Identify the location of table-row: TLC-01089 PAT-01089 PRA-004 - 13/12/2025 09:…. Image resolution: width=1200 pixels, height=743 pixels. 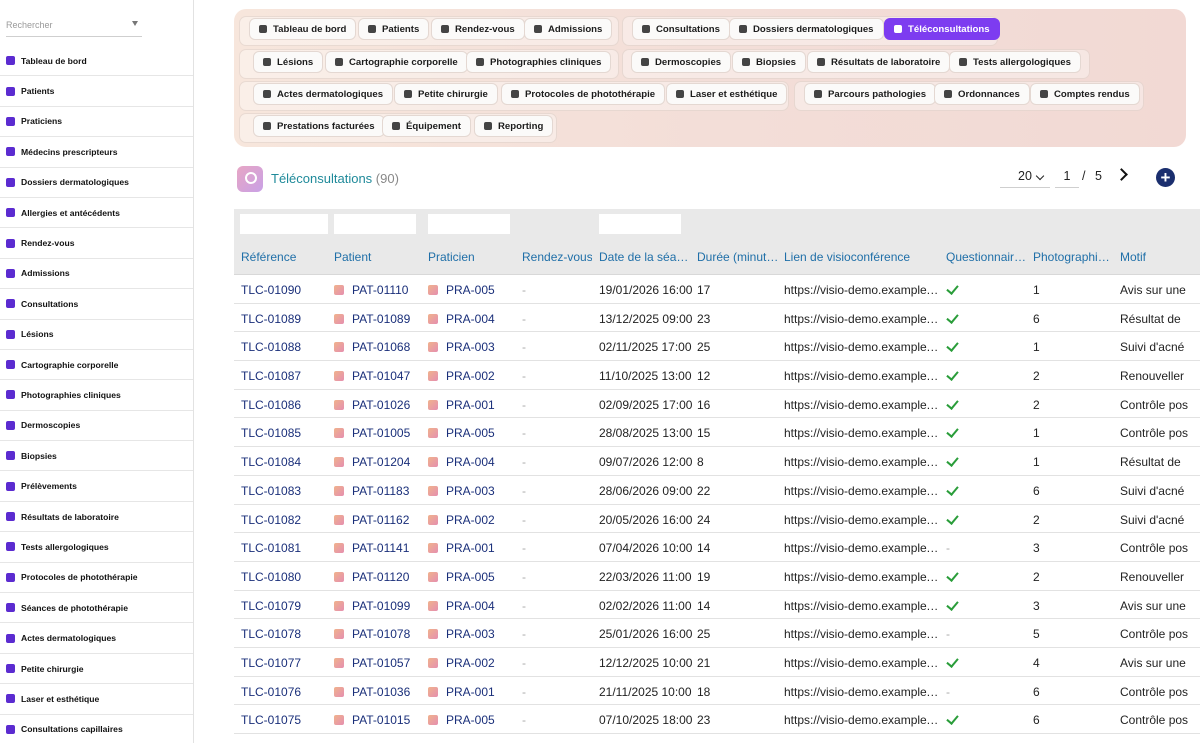
(717, 318).